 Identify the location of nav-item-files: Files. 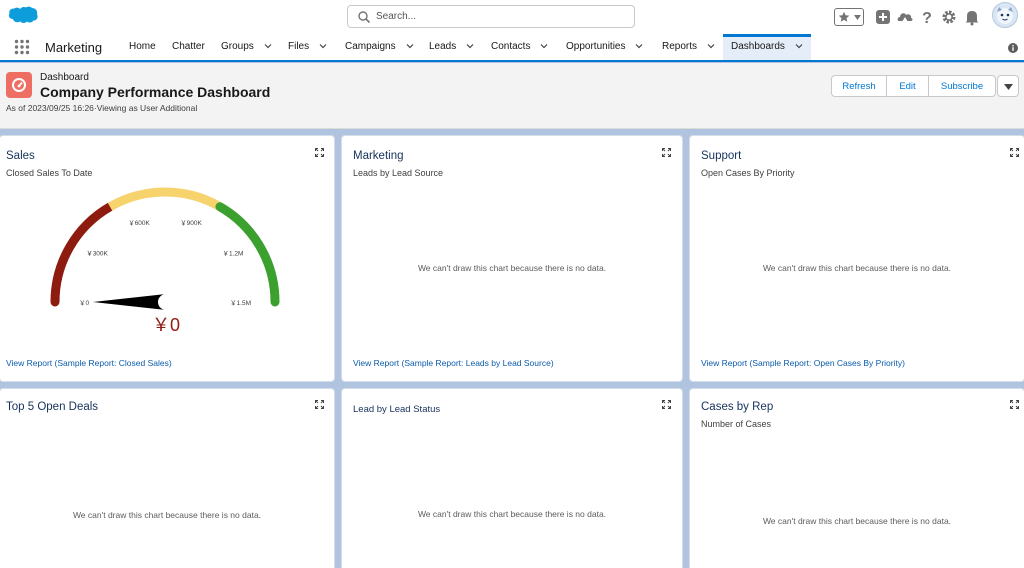
(307, 47).